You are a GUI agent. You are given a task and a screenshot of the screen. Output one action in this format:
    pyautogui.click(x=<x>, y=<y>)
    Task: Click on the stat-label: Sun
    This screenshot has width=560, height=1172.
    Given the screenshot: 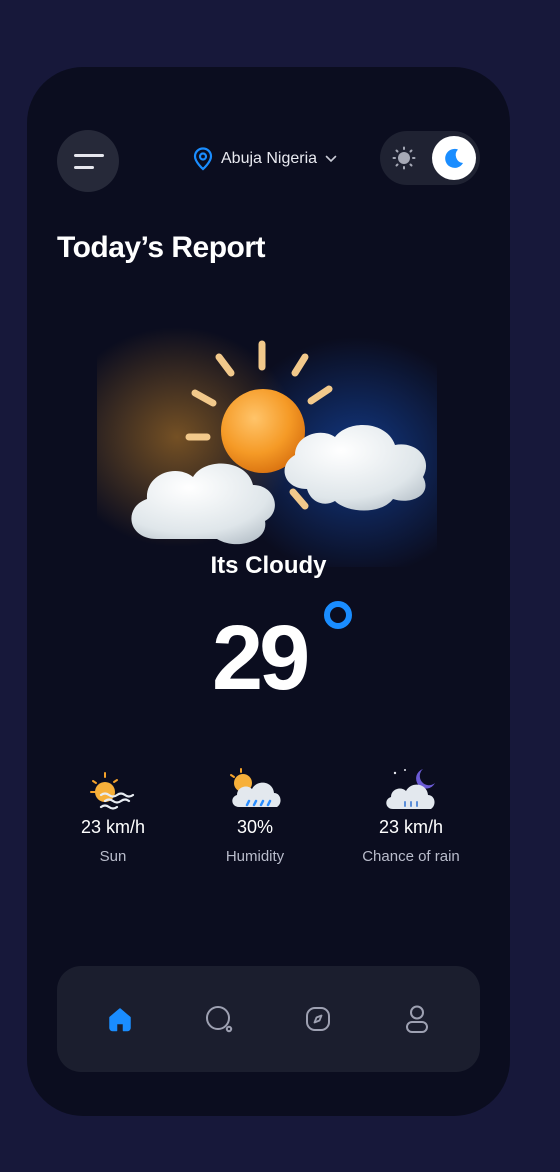 What is the action you would take?
    pyautogui.click(x=113, y=856)
    